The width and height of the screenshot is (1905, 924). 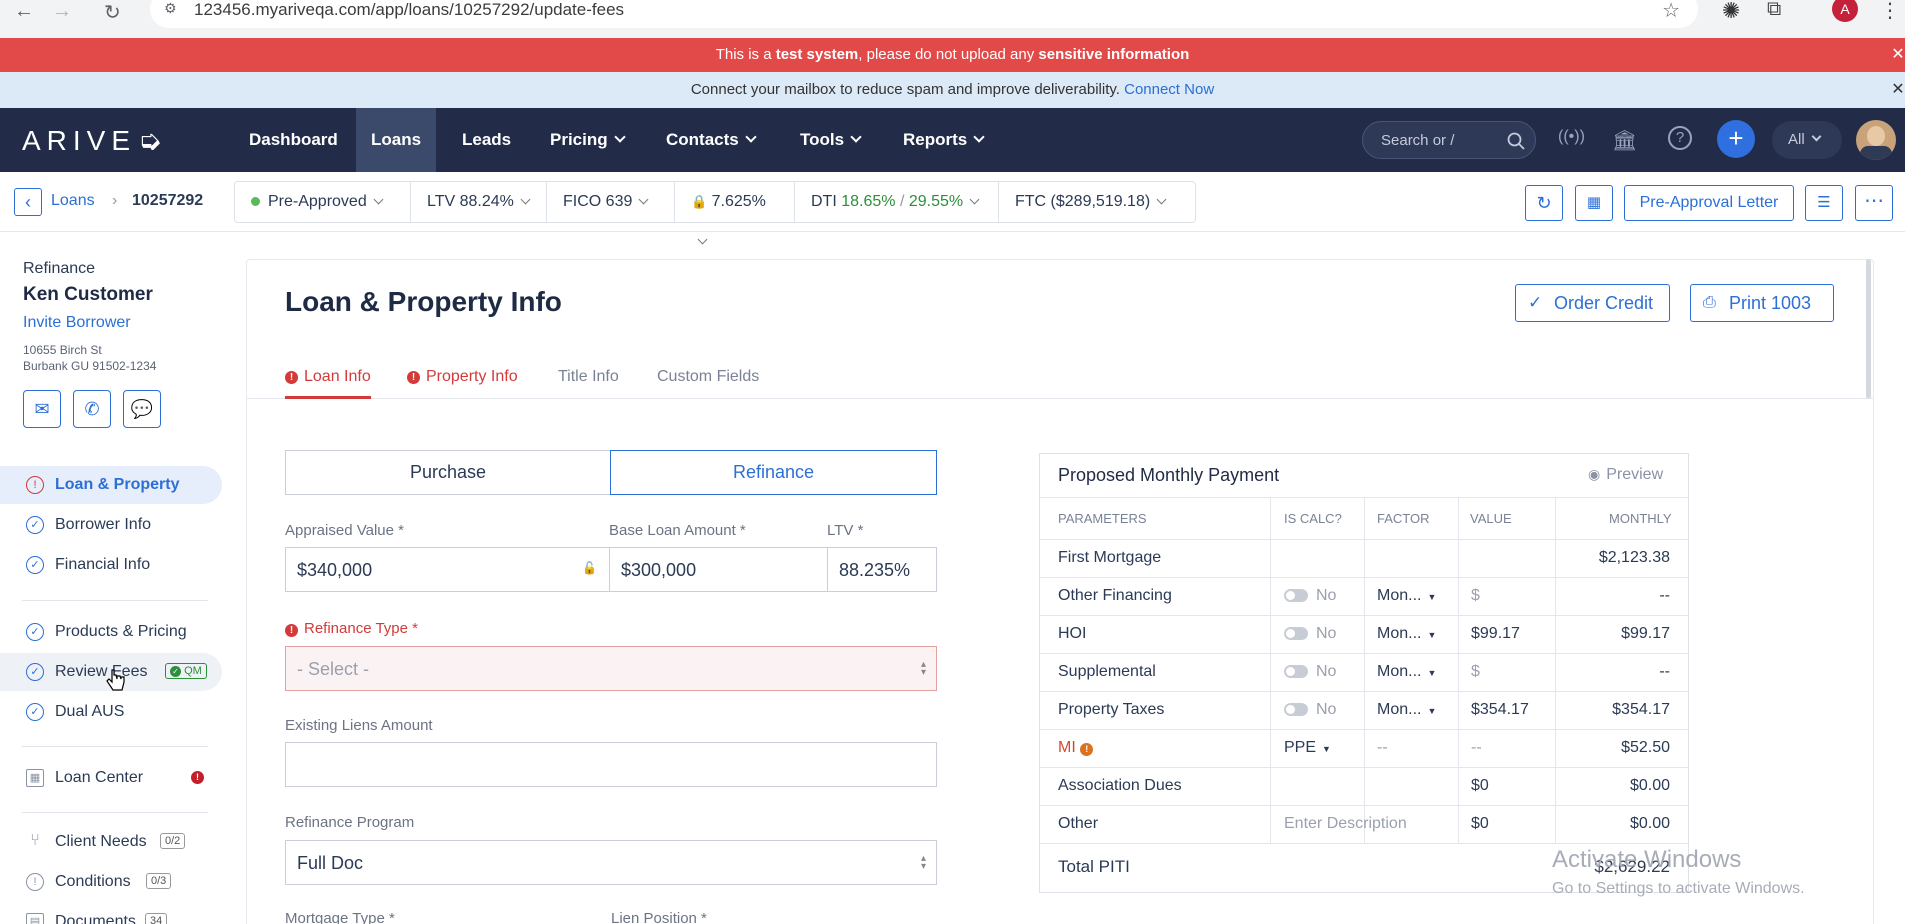 I want to click on add-new-button: +, so click(x=1736, y=139).